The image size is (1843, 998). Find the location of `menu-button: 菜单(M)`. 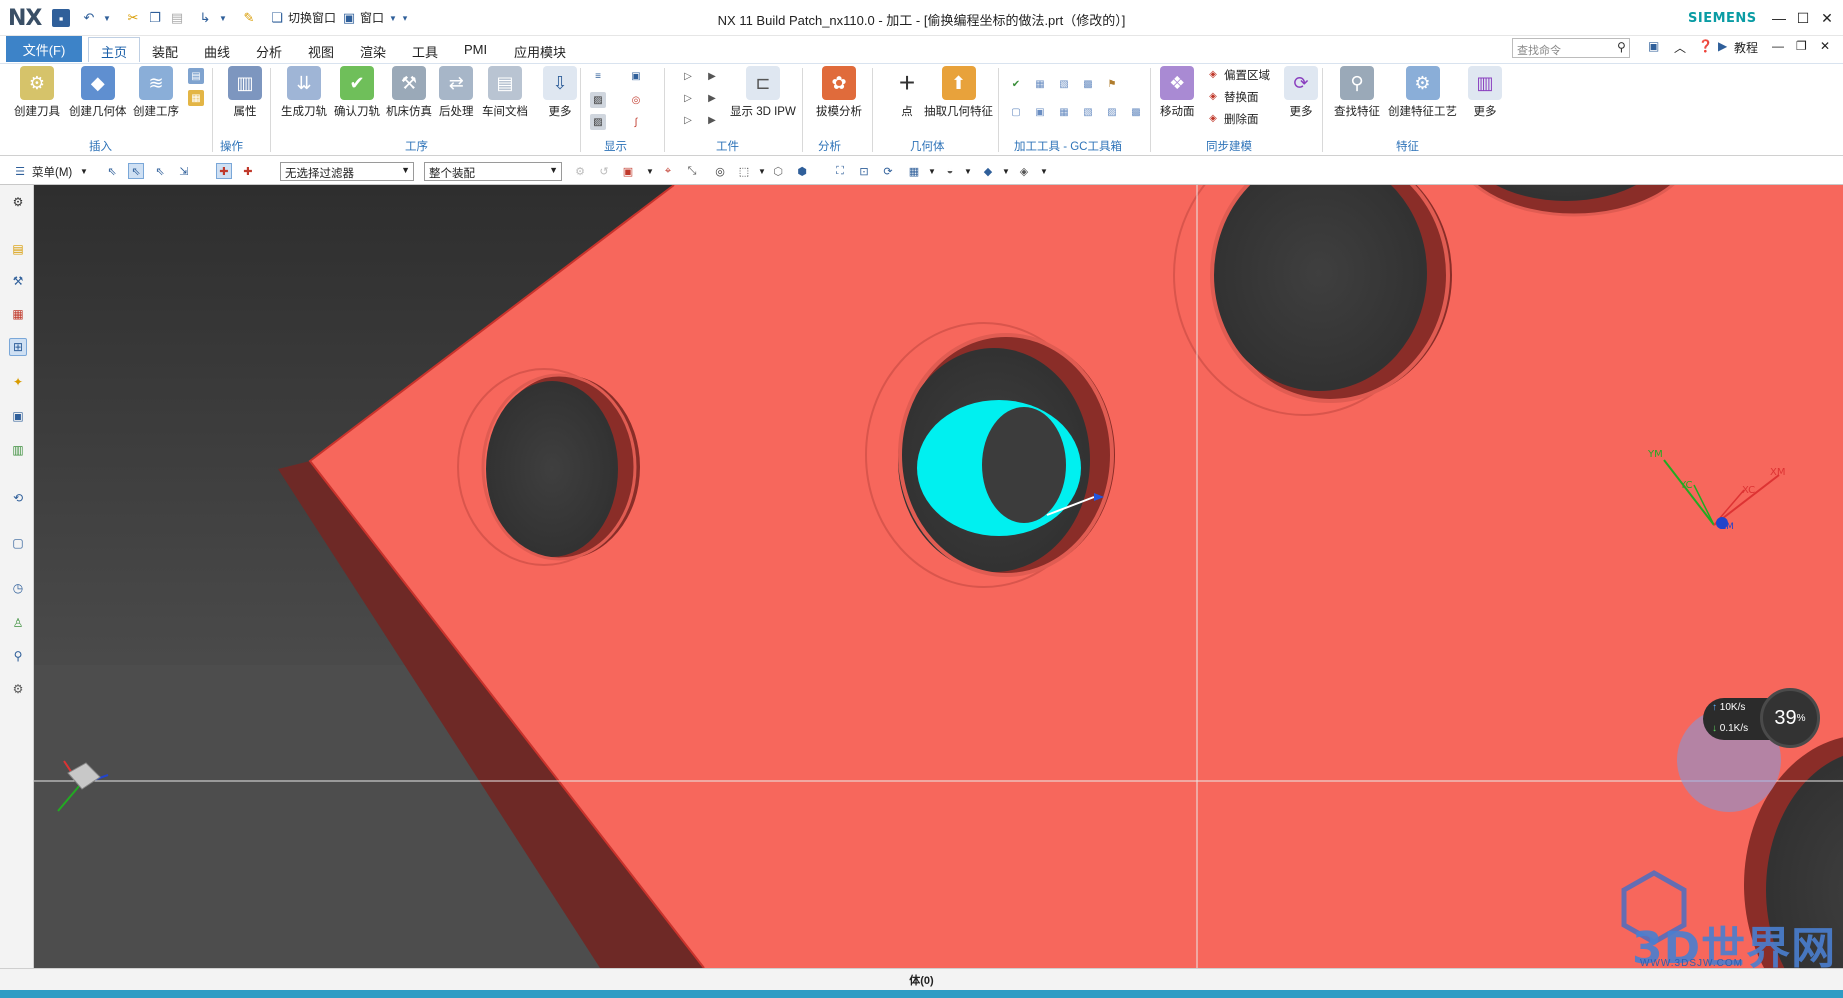

menu-button: 菜单(M) is located at coordinates (52, 172).